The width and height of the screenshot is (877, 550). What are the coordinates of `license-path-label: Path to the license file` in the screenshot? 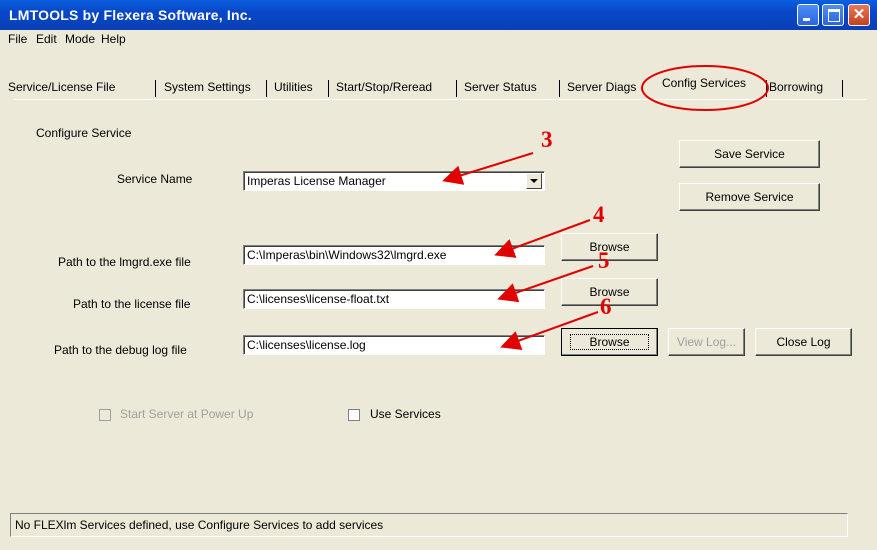 It's located at (132, 304).